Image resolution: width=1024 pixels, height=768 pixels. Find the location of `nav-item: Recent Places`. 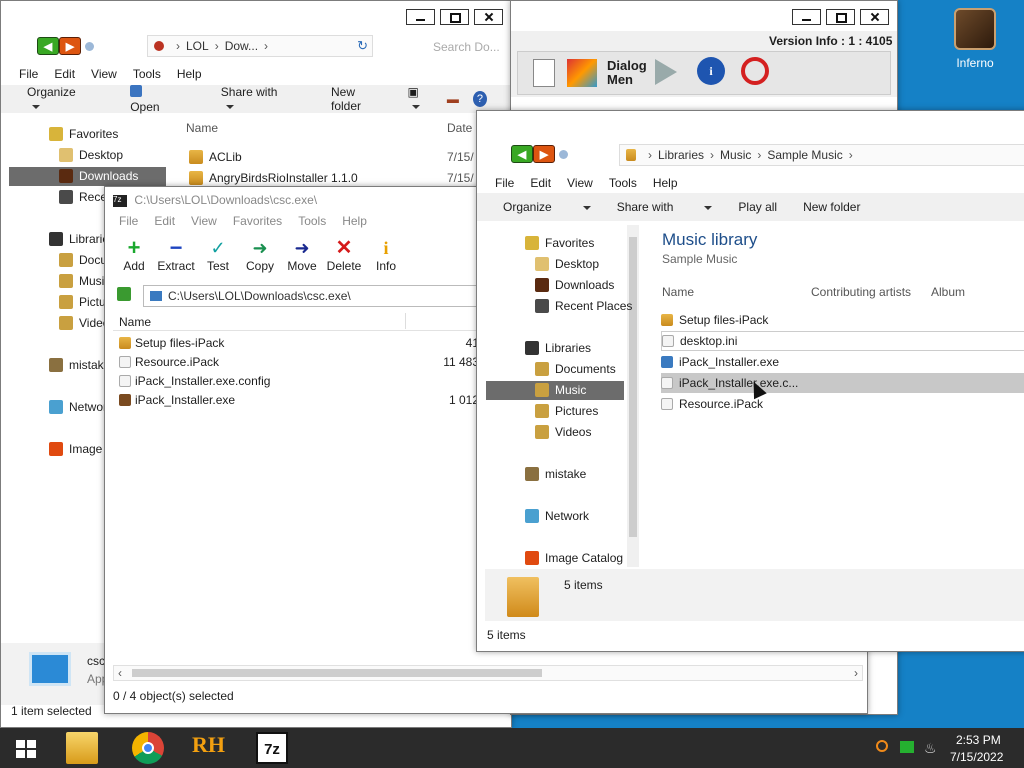

nav-item: Recent Places is located at coordinates (583, 306).